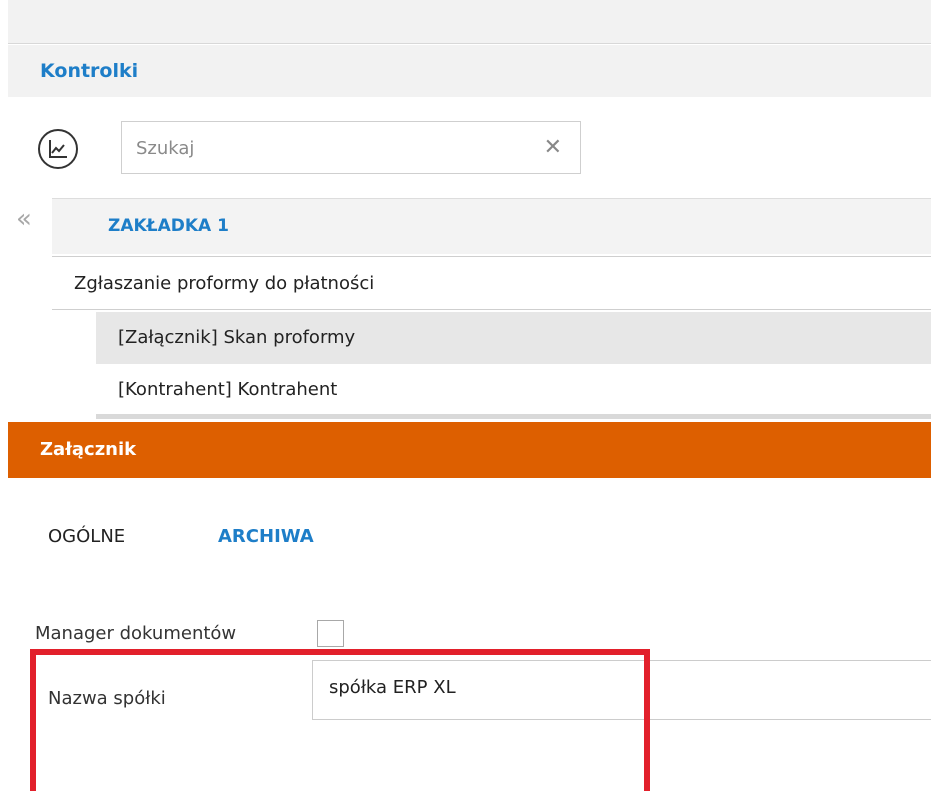 Image resolution: width=931 pixels, height=791 pixels. What do you see at coordinates (224, 283) in the screenshot?
I see `tree-group-label: Zgłaszanie proformy do płatności` at bounding box center [224, 283].